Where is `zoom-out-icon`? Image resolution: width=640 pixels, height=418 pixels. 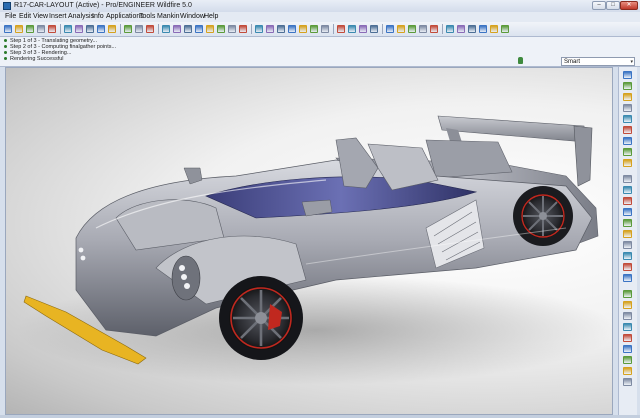 zoom-out-icon is located at coordinates (210, 29).